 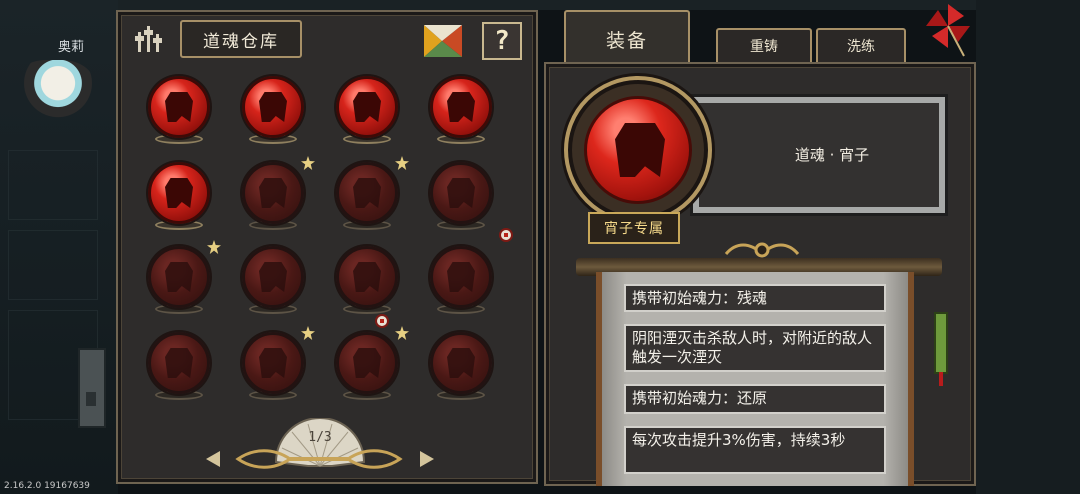 What do you see at coordinates (54, 89) in the screenshot?
I see `npc-sprite` at bounding box center [54, 89].